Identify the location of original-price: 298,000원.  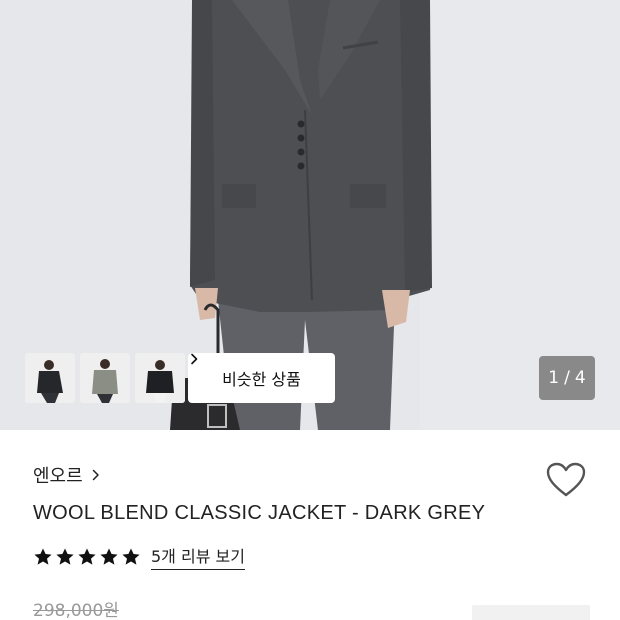
(76, 610).